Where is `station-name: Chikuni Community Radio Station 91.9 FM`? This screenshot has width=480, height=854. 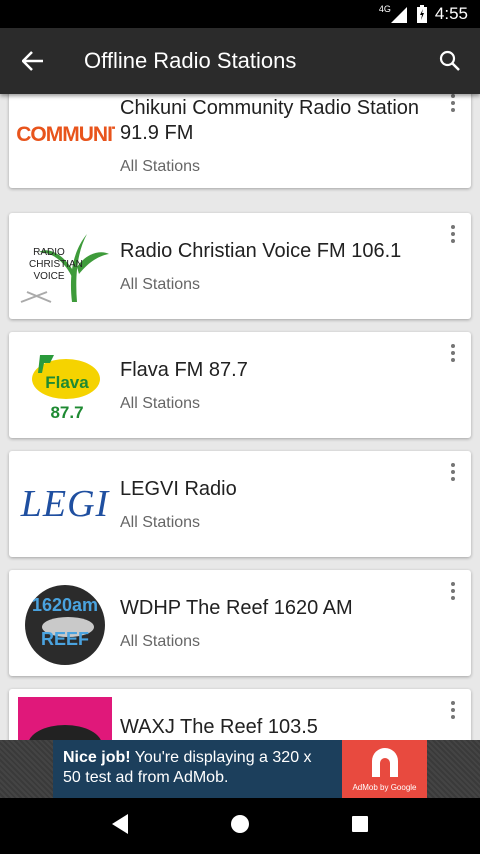 station-name: Chikuni Community Radio Station 91.9 FM is located at coordinates (270, 120).